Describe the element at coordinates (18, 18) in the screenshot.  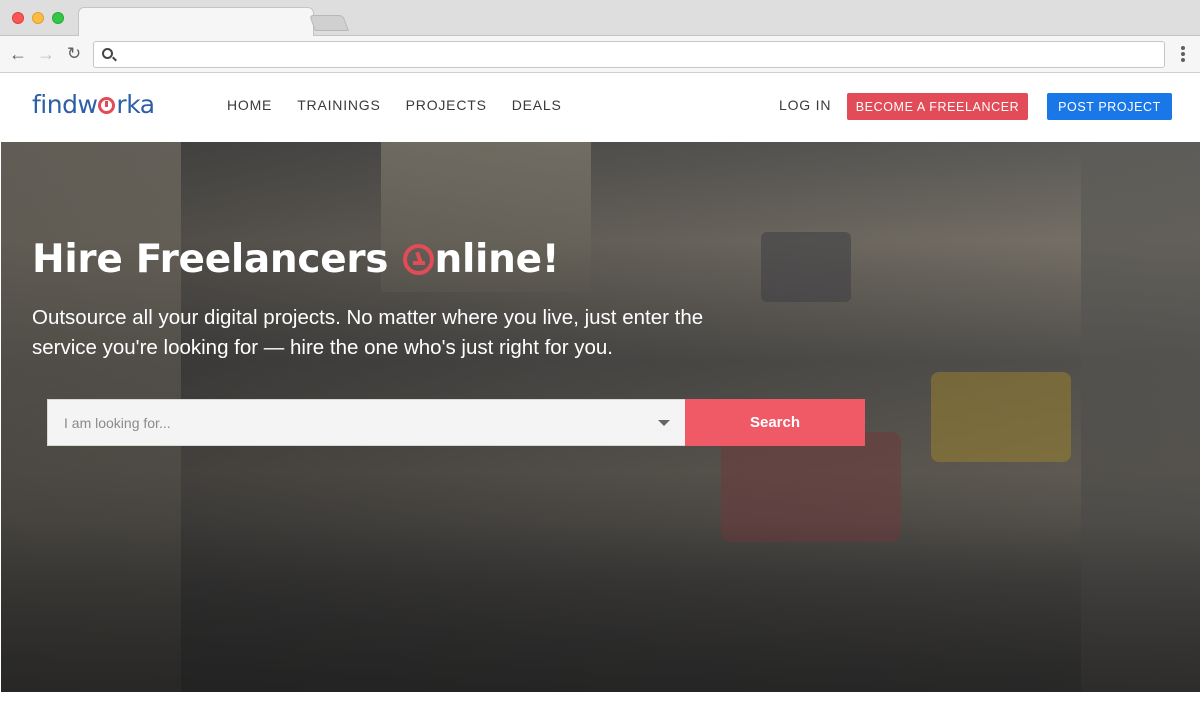
I see `close-window-button` at that location.